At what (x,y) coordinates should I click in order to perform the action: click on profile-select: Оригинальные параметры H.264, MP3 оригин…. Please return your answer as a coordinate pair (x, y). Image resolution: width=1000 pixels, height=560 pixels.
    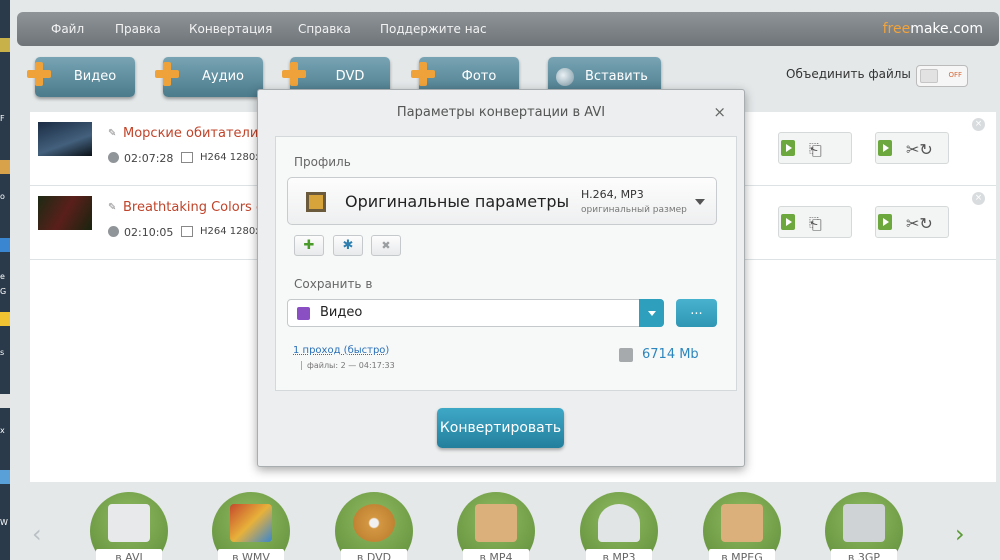
    Looking at the image, I should click on (502, 201).